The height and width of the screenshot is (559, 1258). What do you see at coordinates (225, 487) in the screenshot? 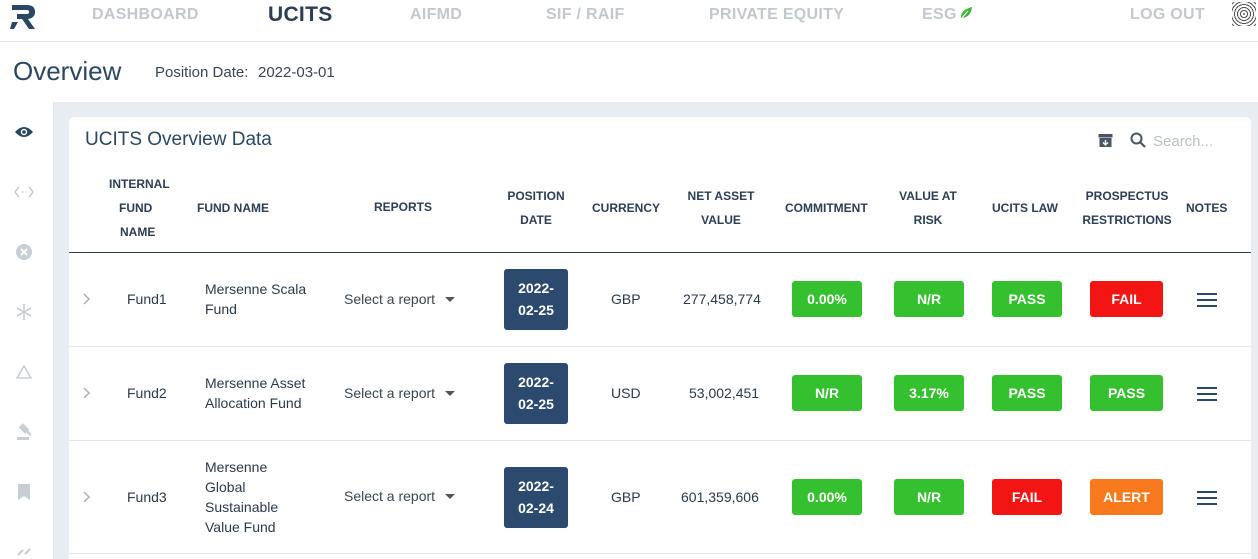
I see `fund-name-line: Global` at bounding box center [225, 487].